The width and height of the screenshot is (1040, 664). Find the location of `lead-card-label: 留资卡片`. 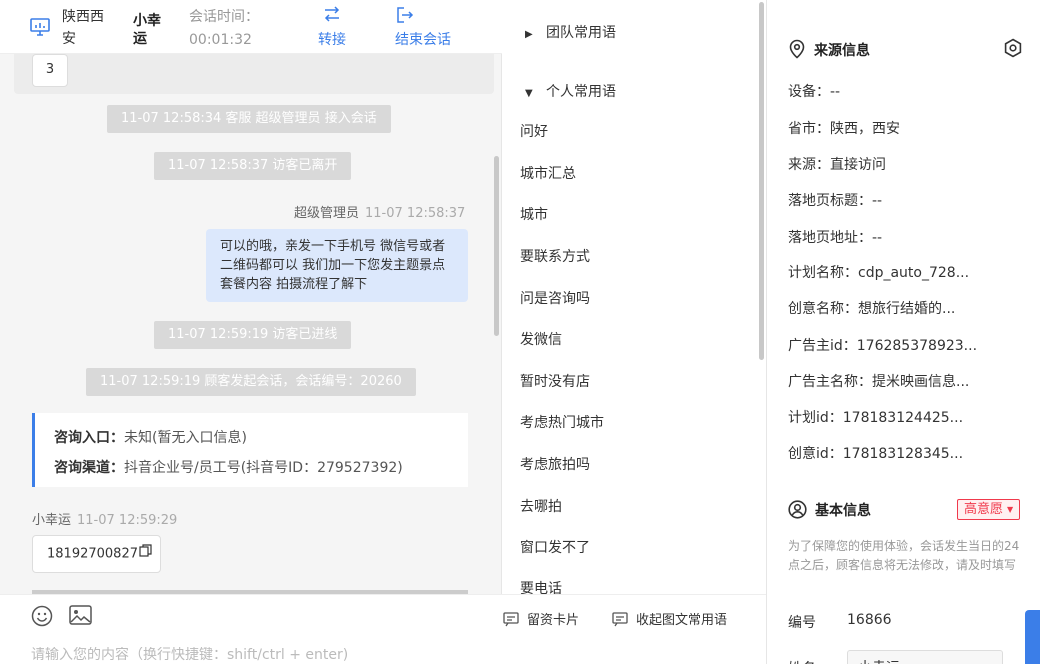

lead-card-label: 留资卡片 is located at coordinates (553, 620).